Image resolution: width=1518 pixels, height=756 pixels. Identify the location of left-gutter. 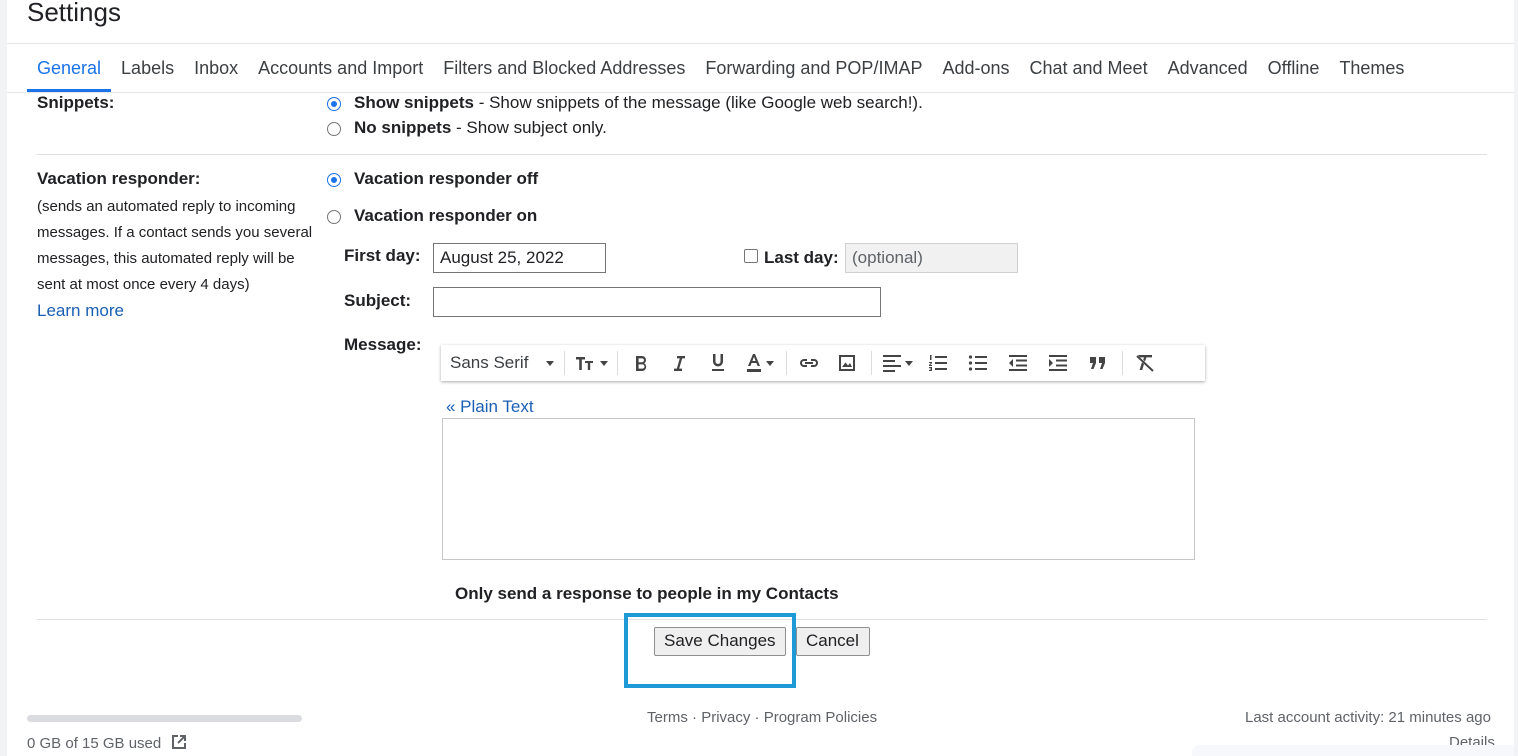
(3, 378).